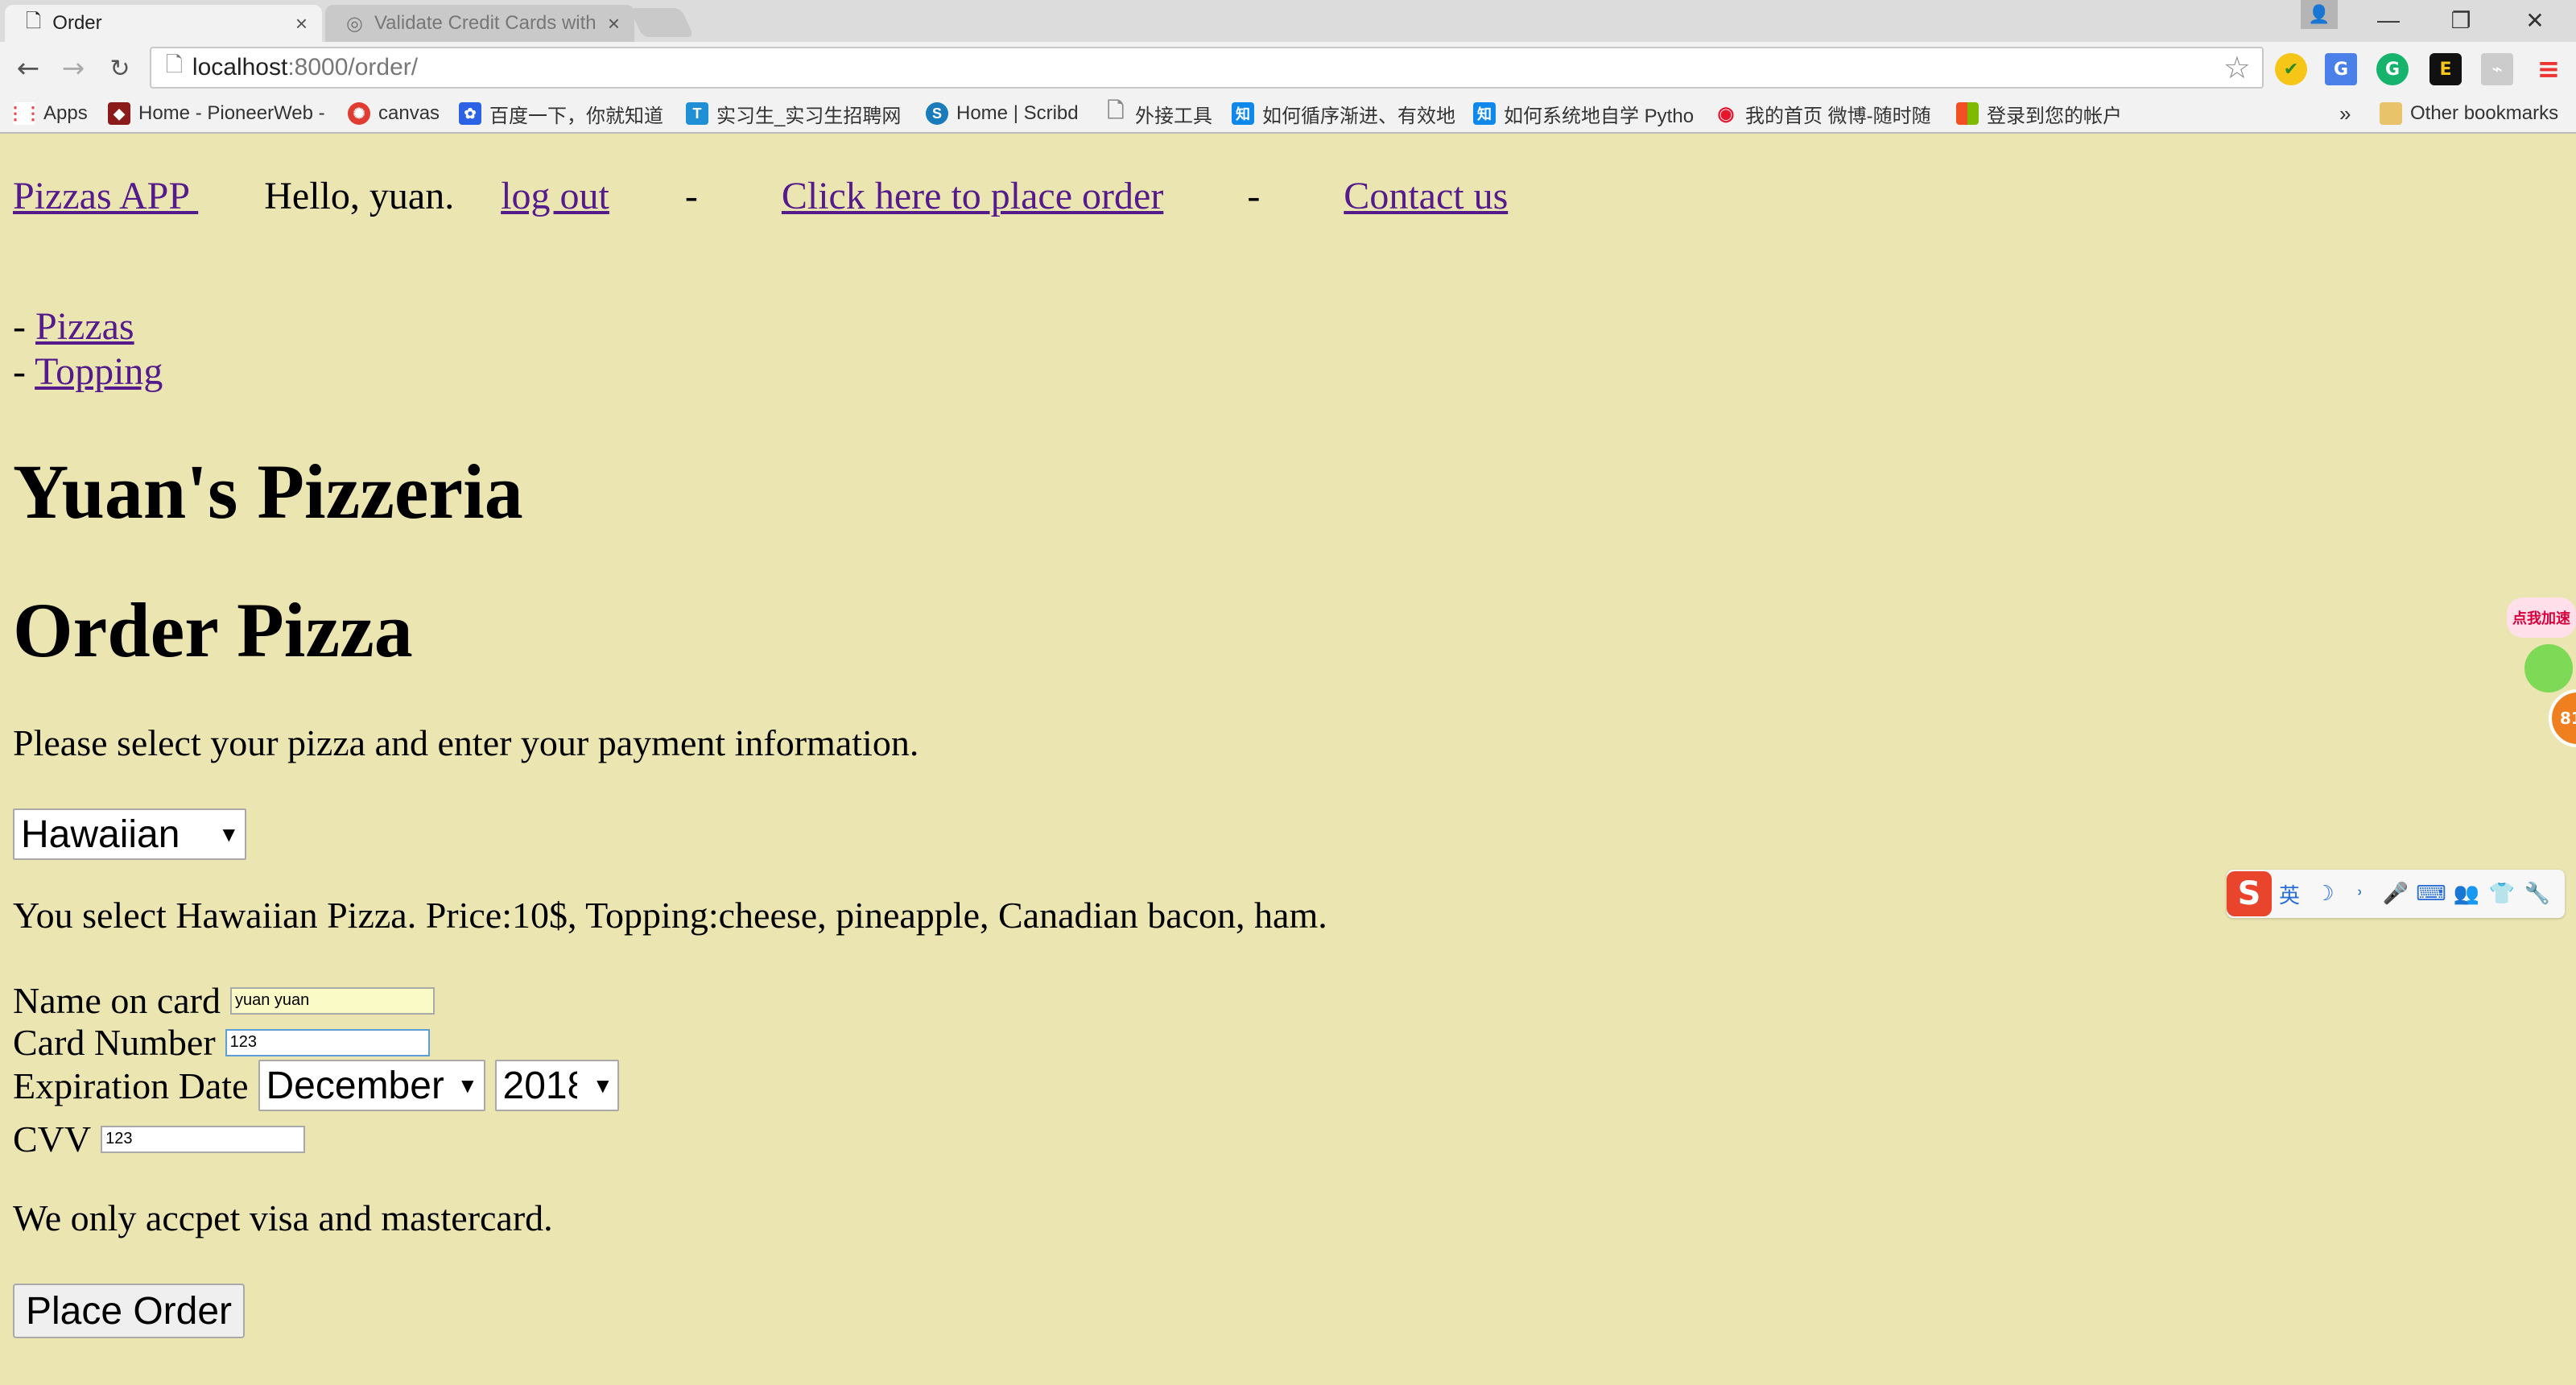 This screenshot has width=2576, height=1385. Describe the element at coordinates (2537, 894) in the screenshot. I see `wrench-icon: 🔧` at that location.